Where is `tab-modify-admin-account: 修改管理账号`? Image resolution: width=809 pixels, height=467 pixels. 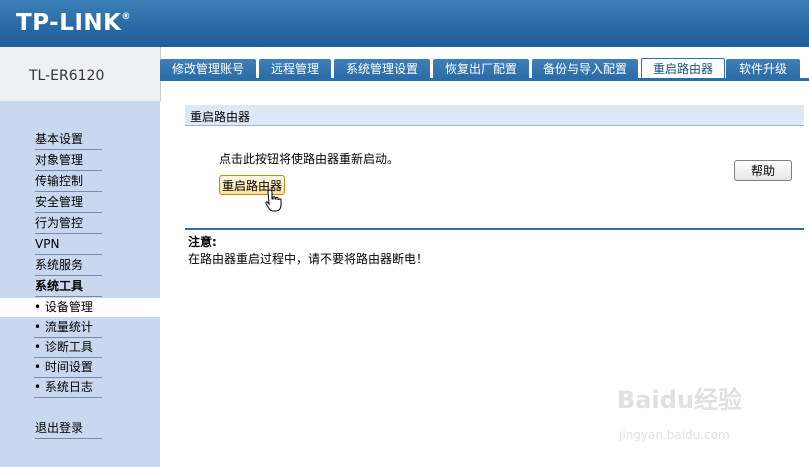
tab-modify-admin-account: 修改管理账号 is located at coordinates (208, 69).